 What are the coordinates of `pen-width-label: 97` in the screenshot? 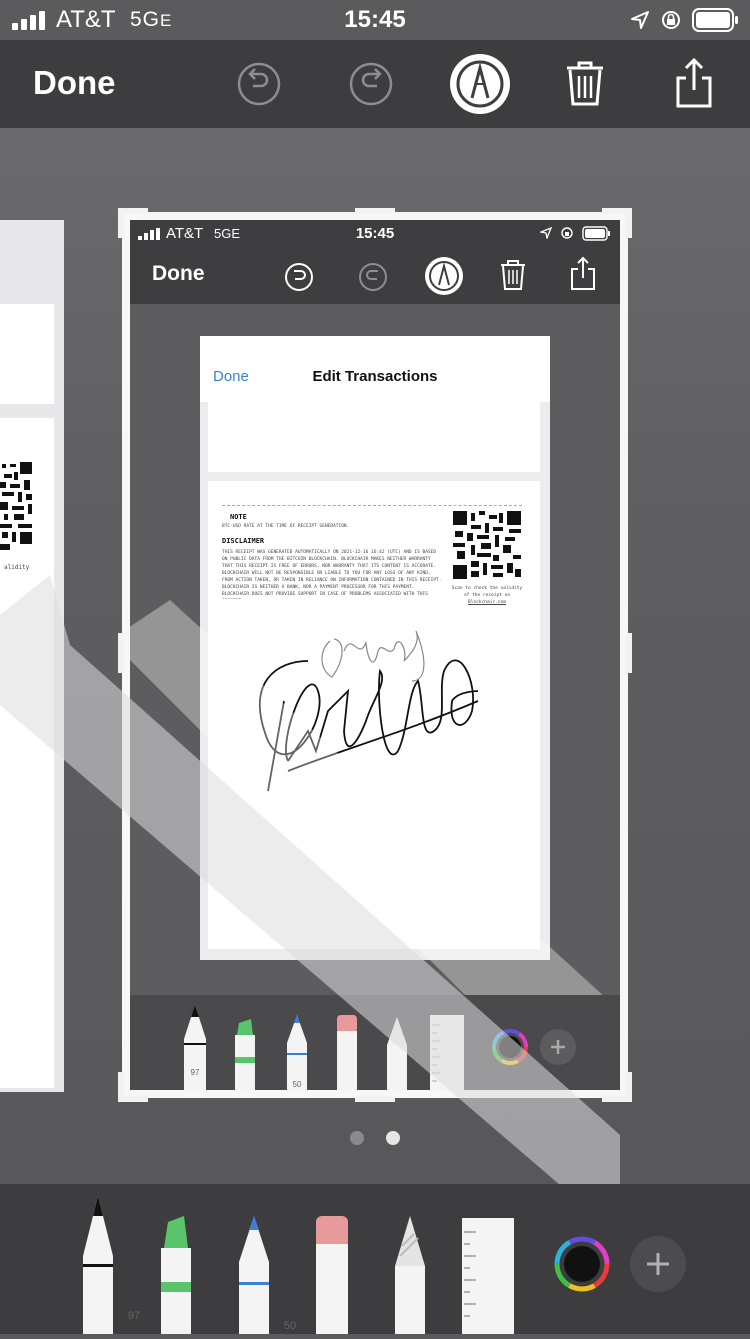 It's located at (134, 1316).